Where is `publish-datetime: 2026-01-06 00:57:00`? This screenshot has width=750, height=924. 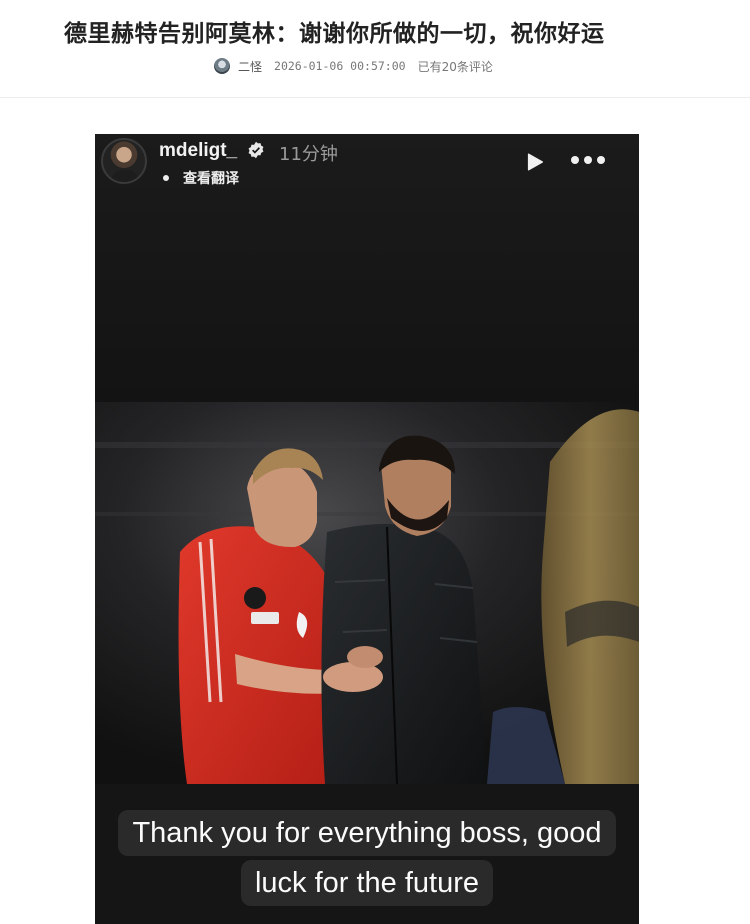 publish-datetime: 2026-01-06 00:57:00 is located at coordinates (340, 66).